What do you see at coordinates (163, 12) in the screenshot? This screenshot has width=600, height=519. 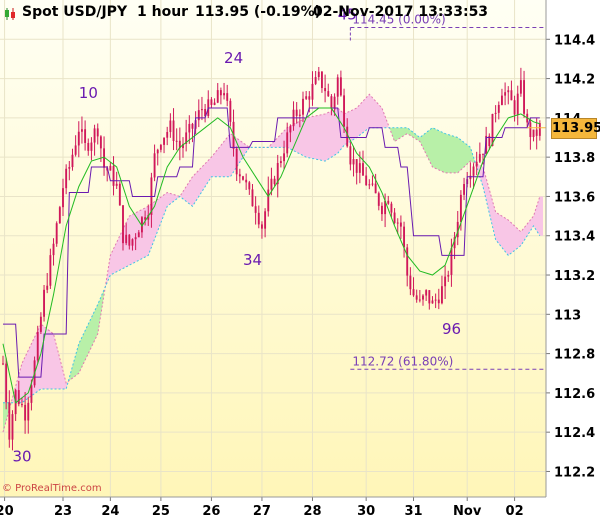 I see `timeframe: 1 hour` at bounding box center [163, 12].